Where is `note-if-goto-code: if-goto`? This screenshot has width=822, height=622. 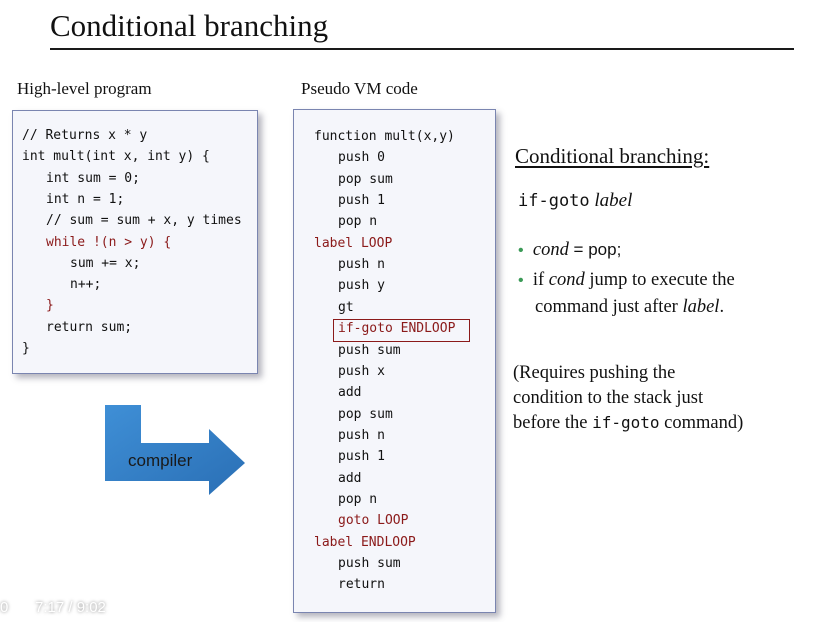 note-if-goto-code: if-goto is located at coordinates (626, 422).